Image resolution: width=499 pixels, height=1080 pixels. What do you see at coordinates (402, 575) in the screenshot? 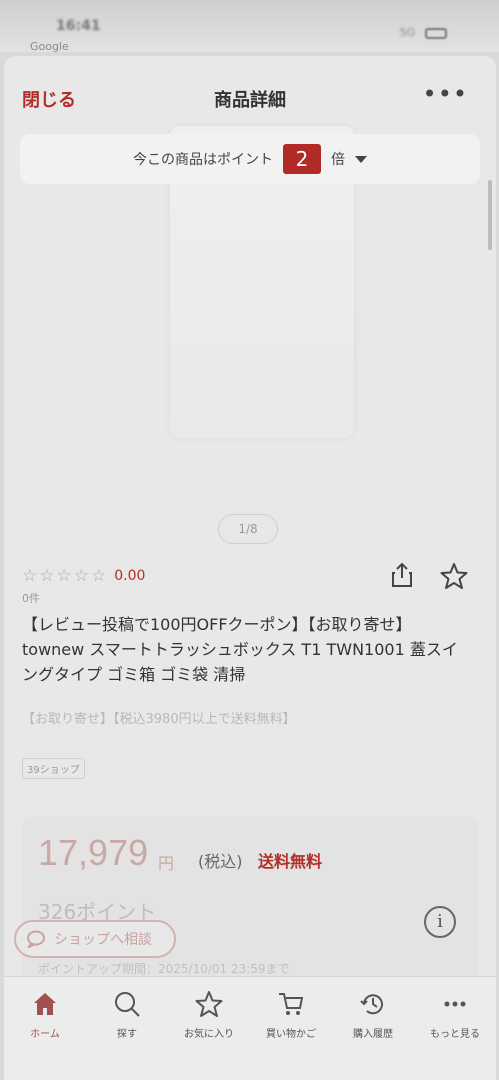
I see `share-icon` at bounding box center [402, 575].